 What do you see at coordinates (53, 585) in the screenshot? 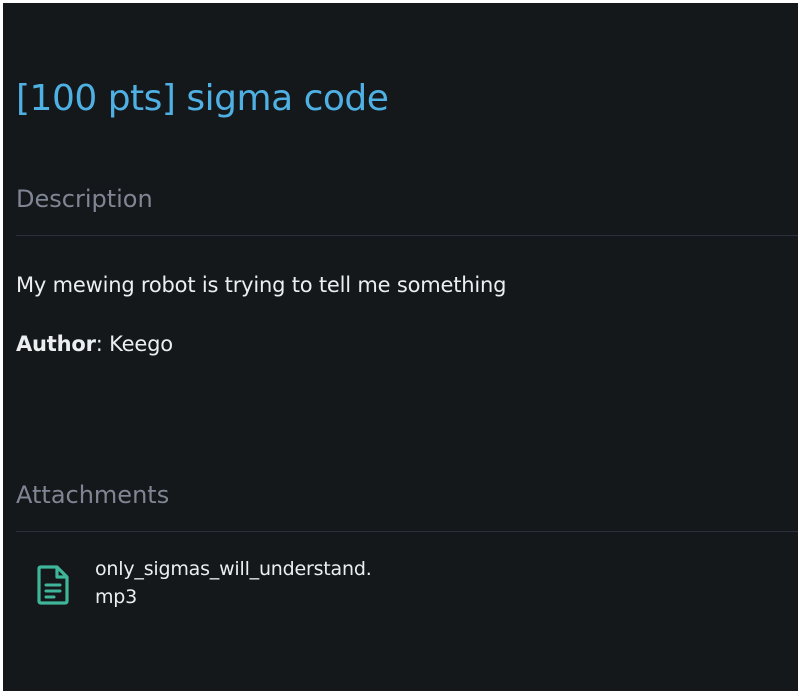
I see `file-document-icon` at bounding box center [53, 585].